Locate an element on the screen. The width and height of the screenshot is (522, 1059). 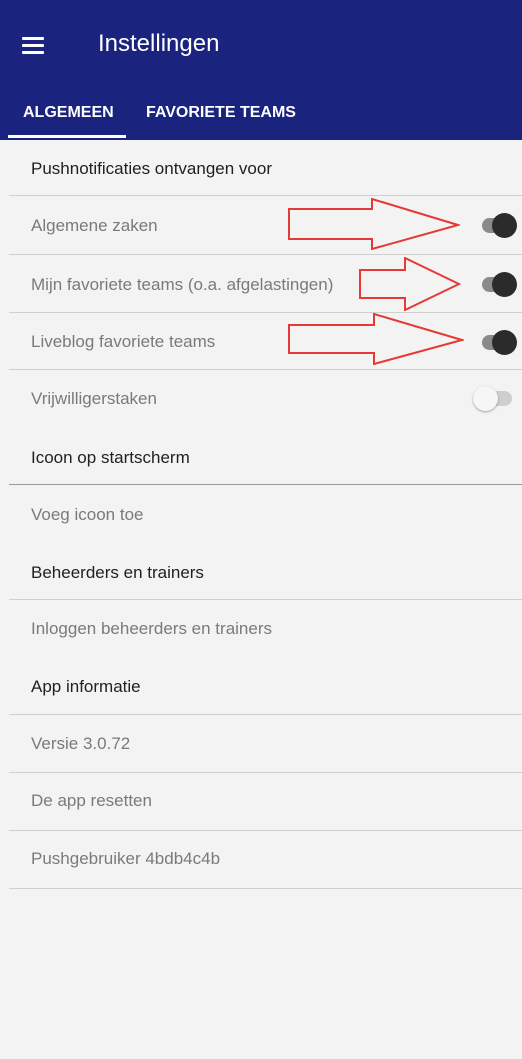
setting-row-vrijwilligerstaken: Vrijwilligerstaken is located at coordinates (261, 398).